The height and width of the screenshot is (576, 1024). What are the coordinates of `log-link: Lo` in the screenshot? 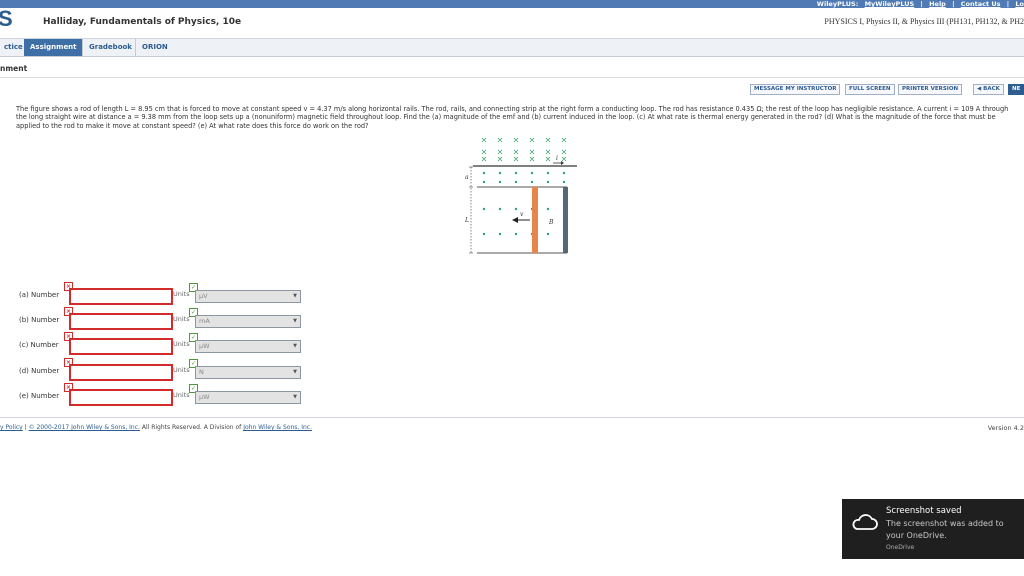 It's located at (1019, 4).